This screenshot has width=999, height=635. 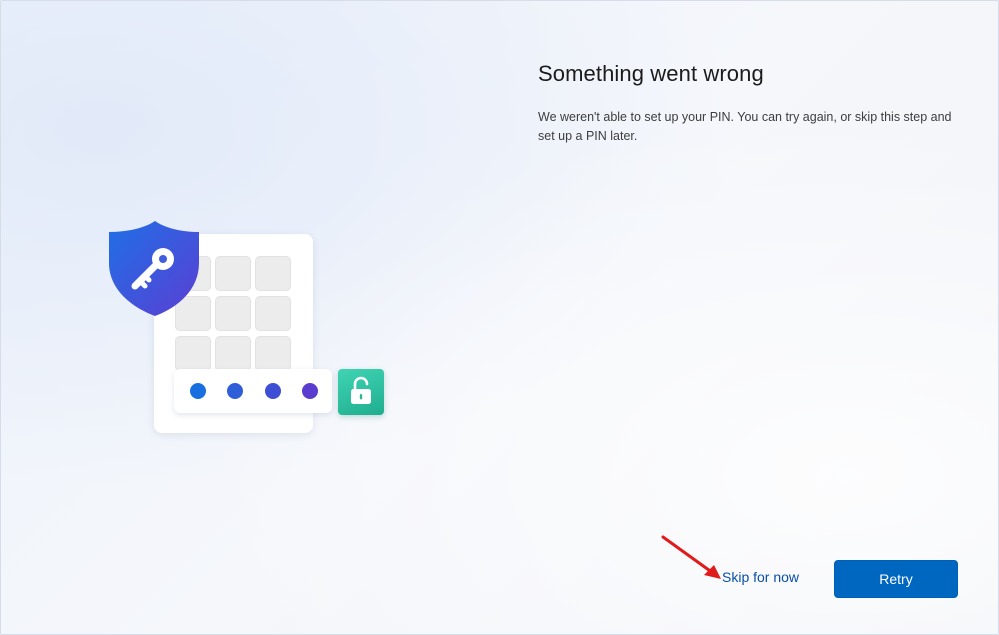 What do you see at coordinates (155, 269) in the screenshot?
I see `shield-key-icon` at bounding box center [155, 269].